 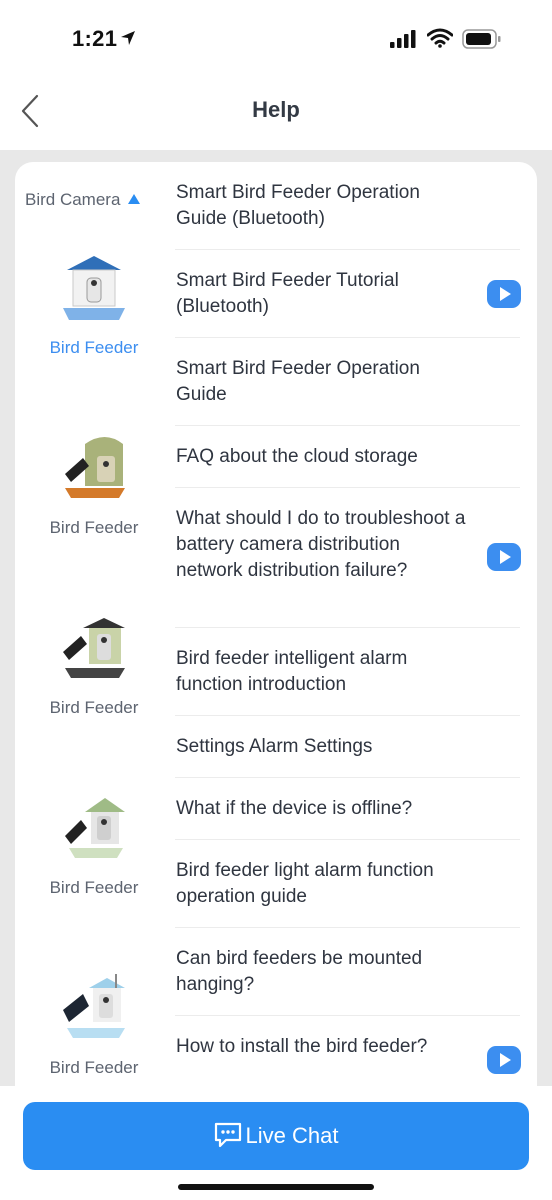 I want to click on device-tab-3: Bird Feeder, so click(x=94, y=664).